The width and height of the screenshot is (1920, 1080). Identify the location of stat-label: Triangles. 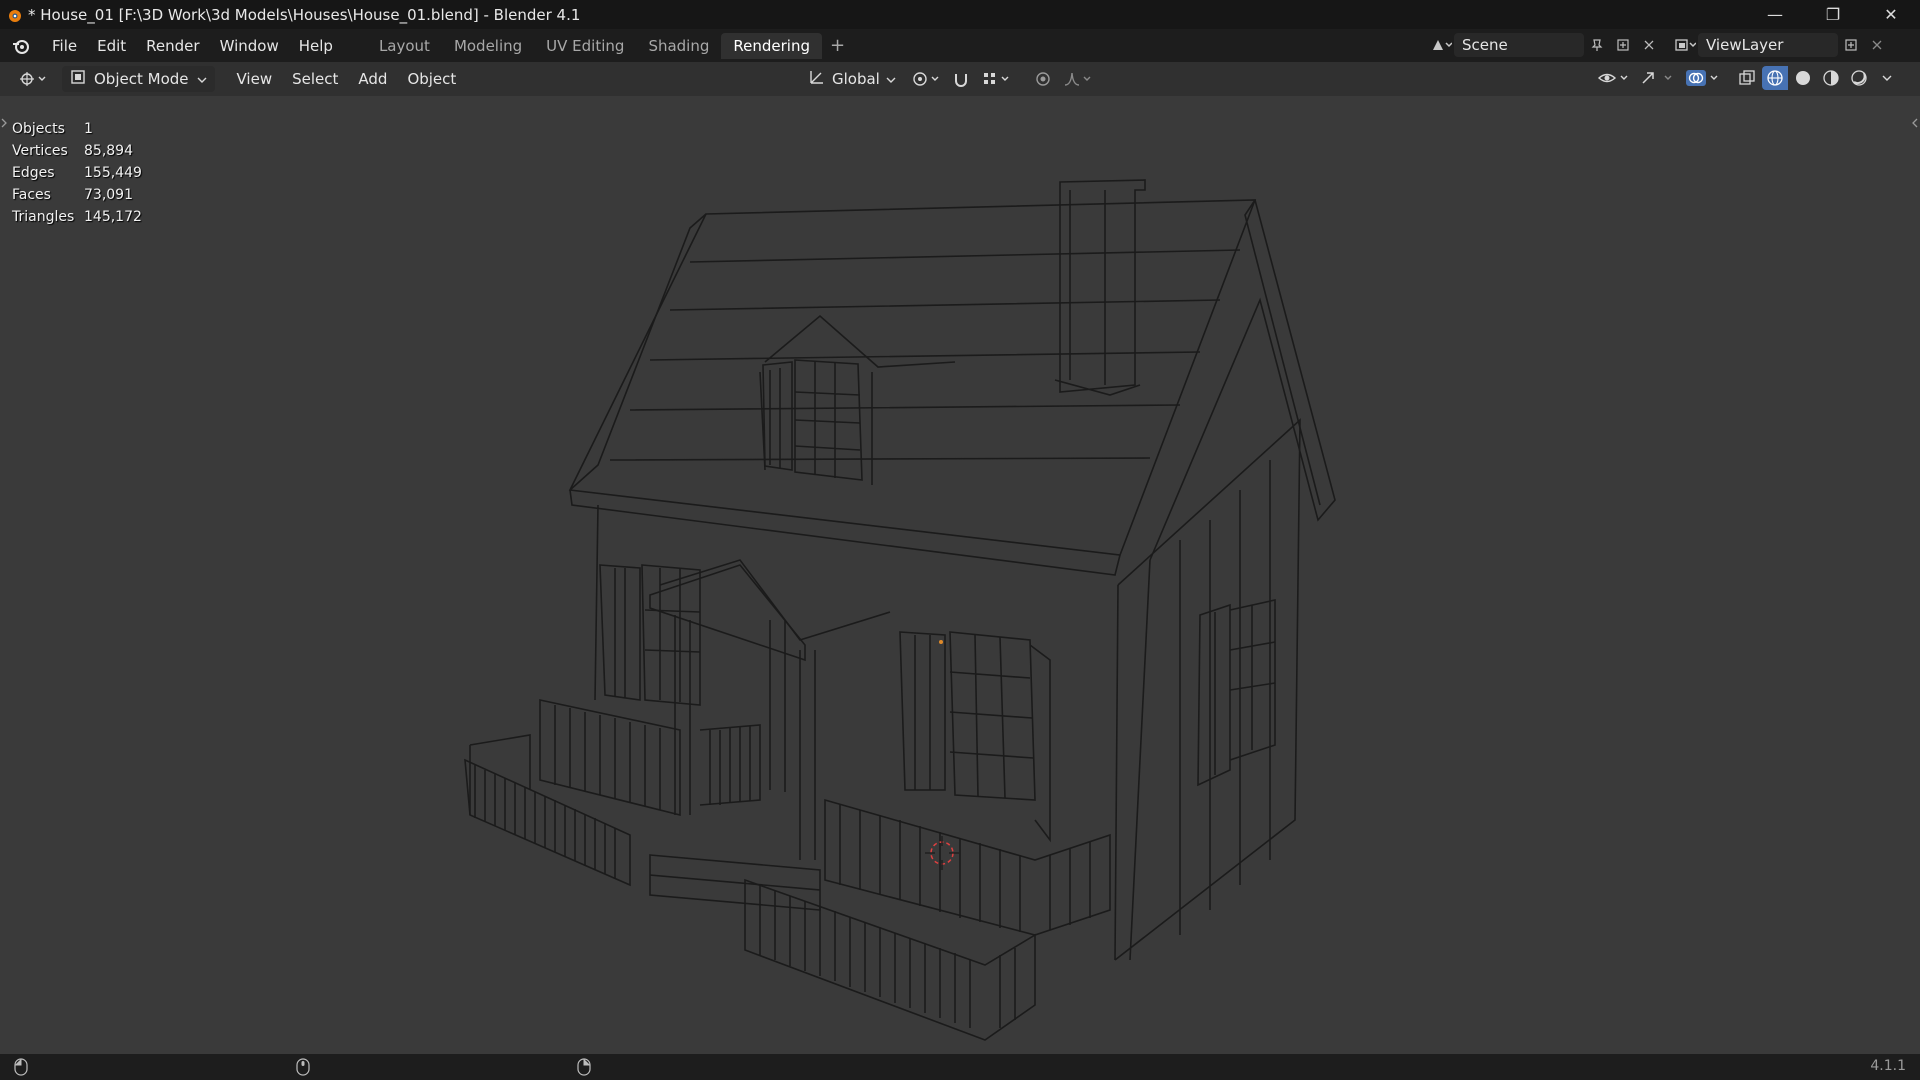
(43, 217).